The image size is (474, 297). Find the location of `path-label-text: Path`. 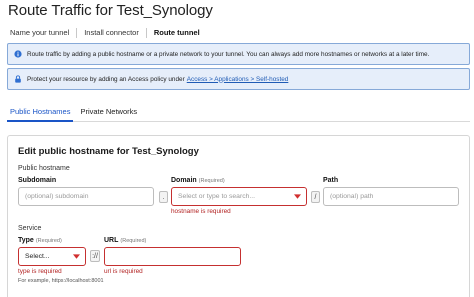

path-label-text: Path is located at coordinates (331, 180).